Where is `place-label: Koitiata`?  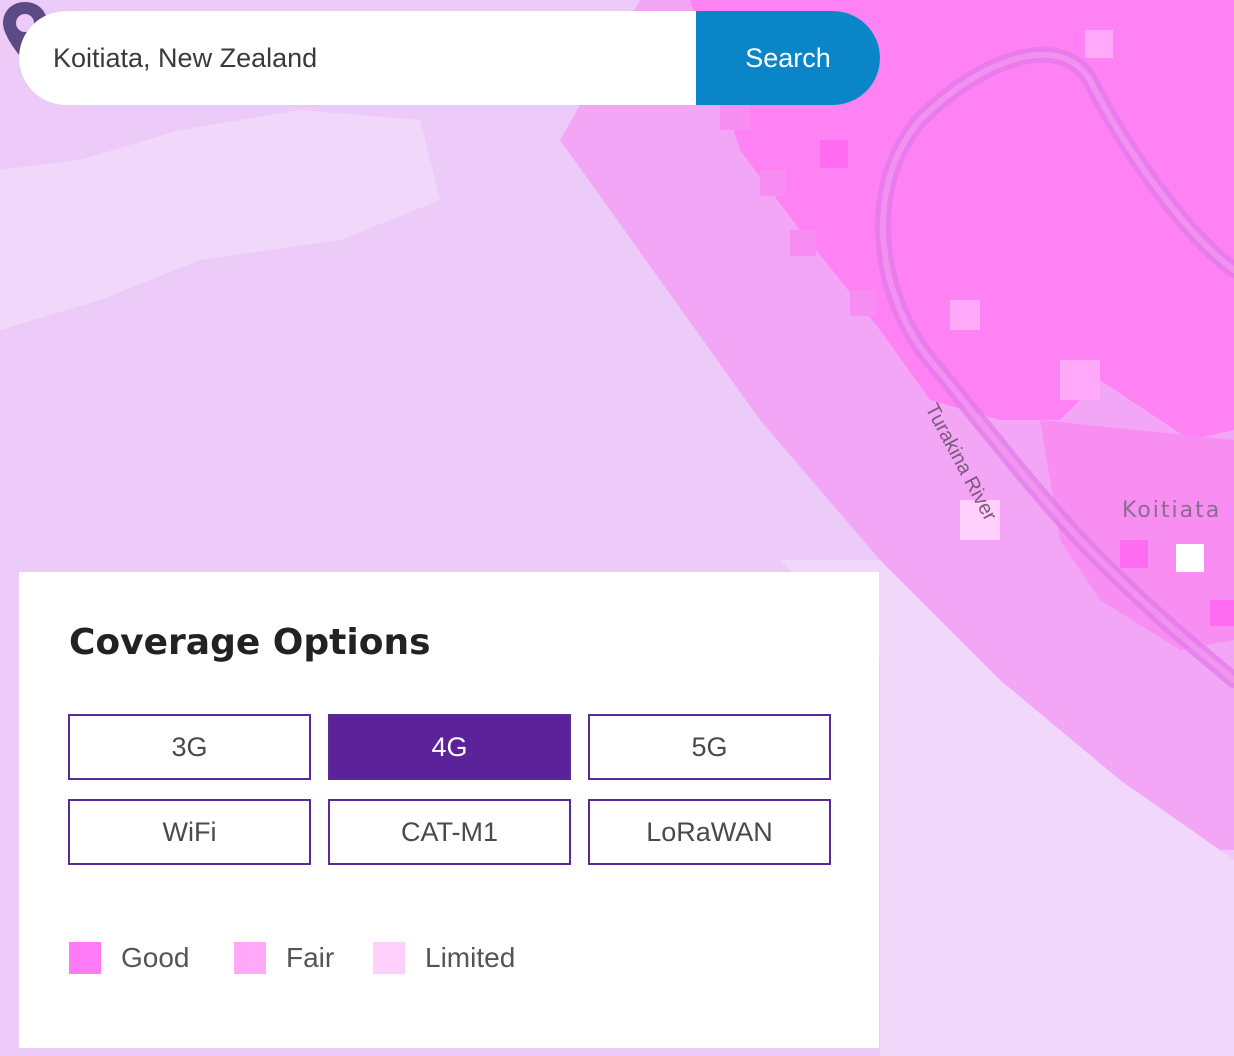 place-label: Koitiata is located at coordinates (1172, 510).